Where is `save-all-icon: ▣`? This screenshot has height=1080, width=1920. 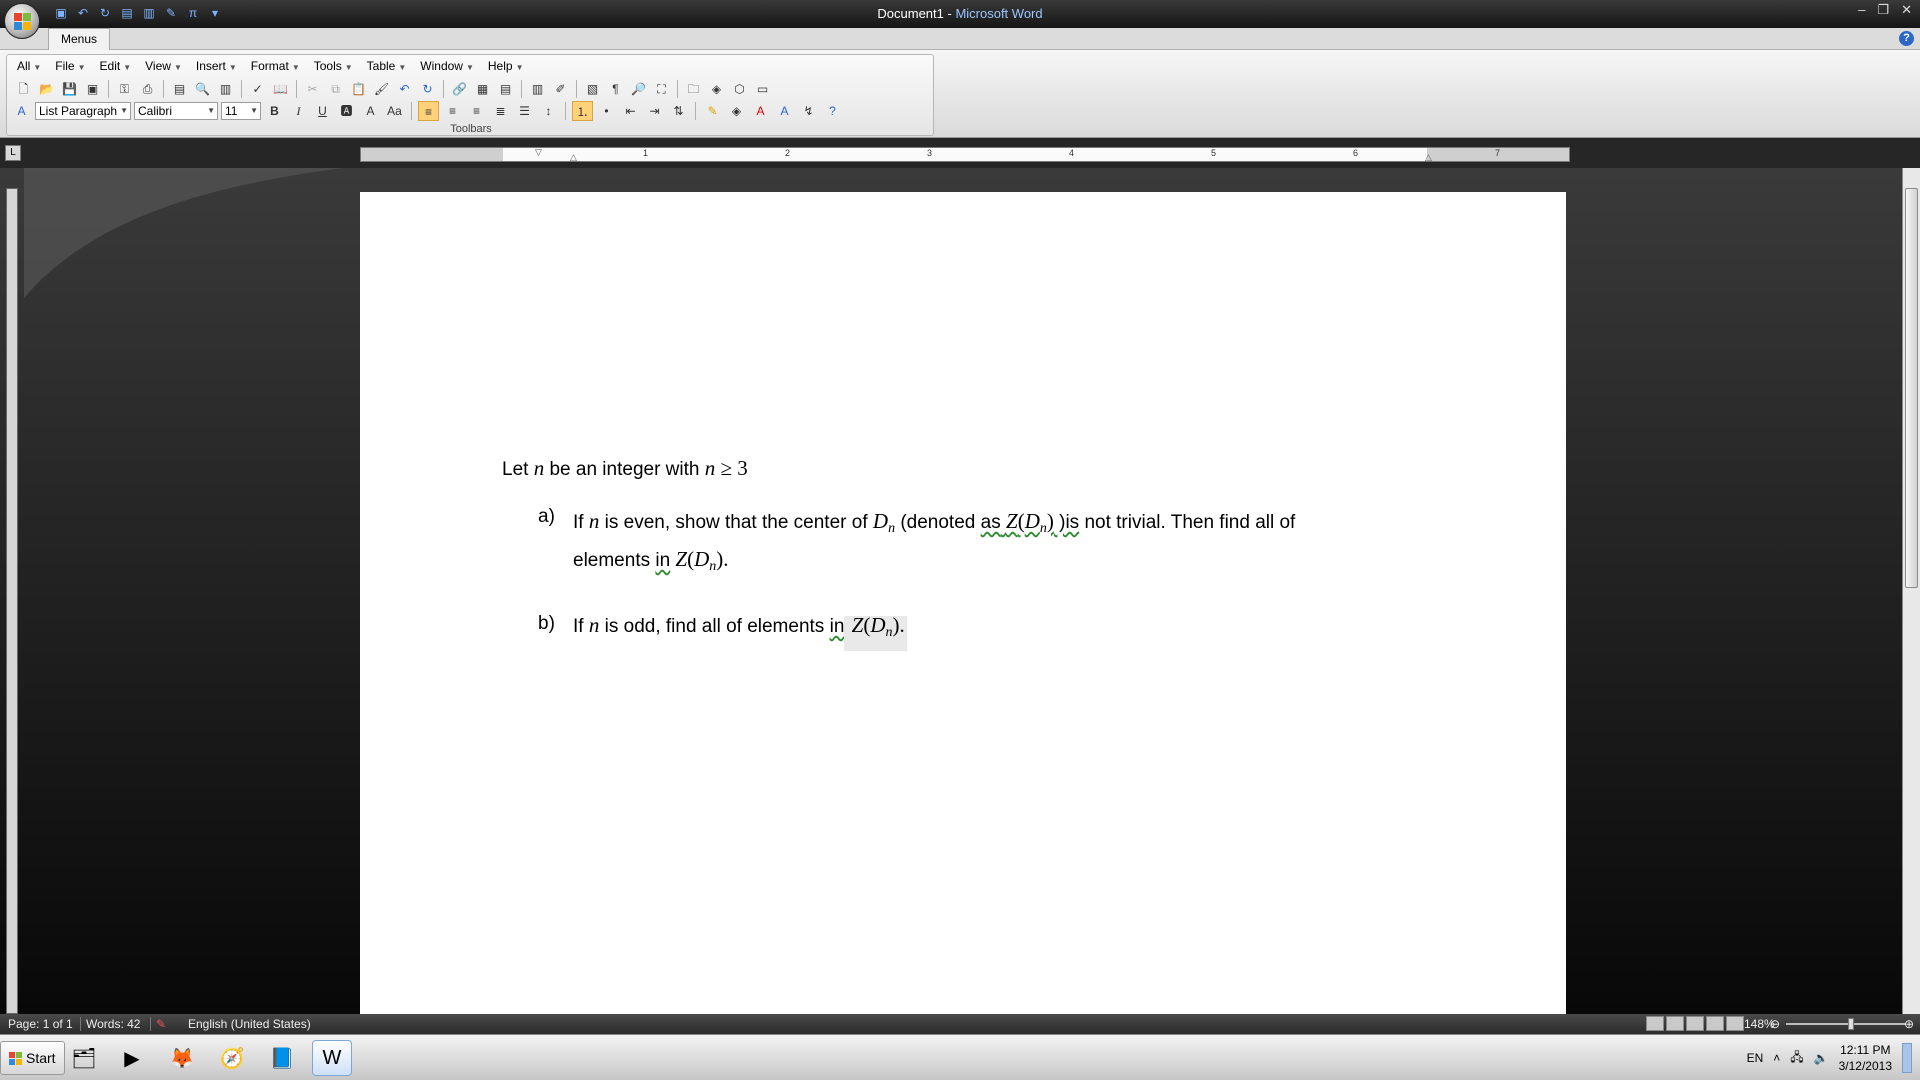 save-all-icon: ▣ is located at coordinates (92, 89).